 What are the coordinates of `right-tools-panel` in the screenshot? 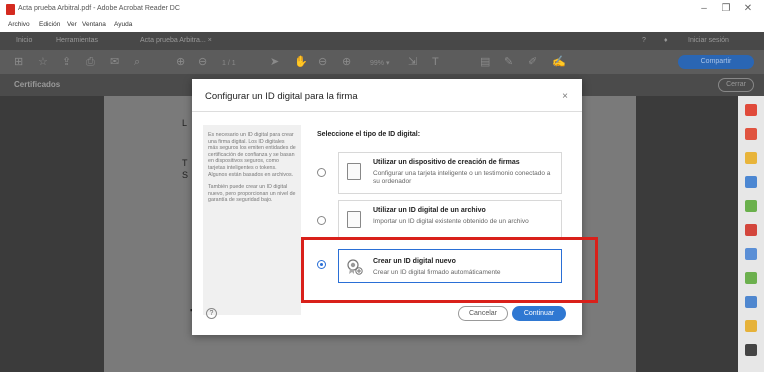 It's located at (751, 234).